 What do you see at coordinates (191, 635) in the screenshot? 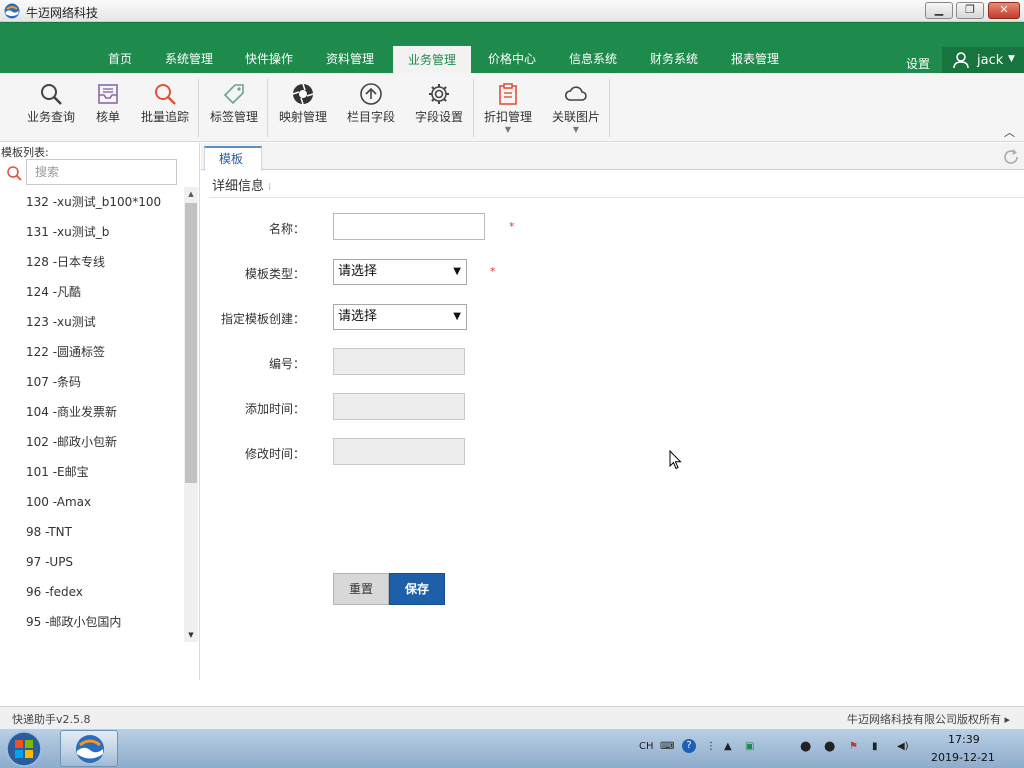
I see `scroll-down-icon: ▼` at bounding box center [191, 635].